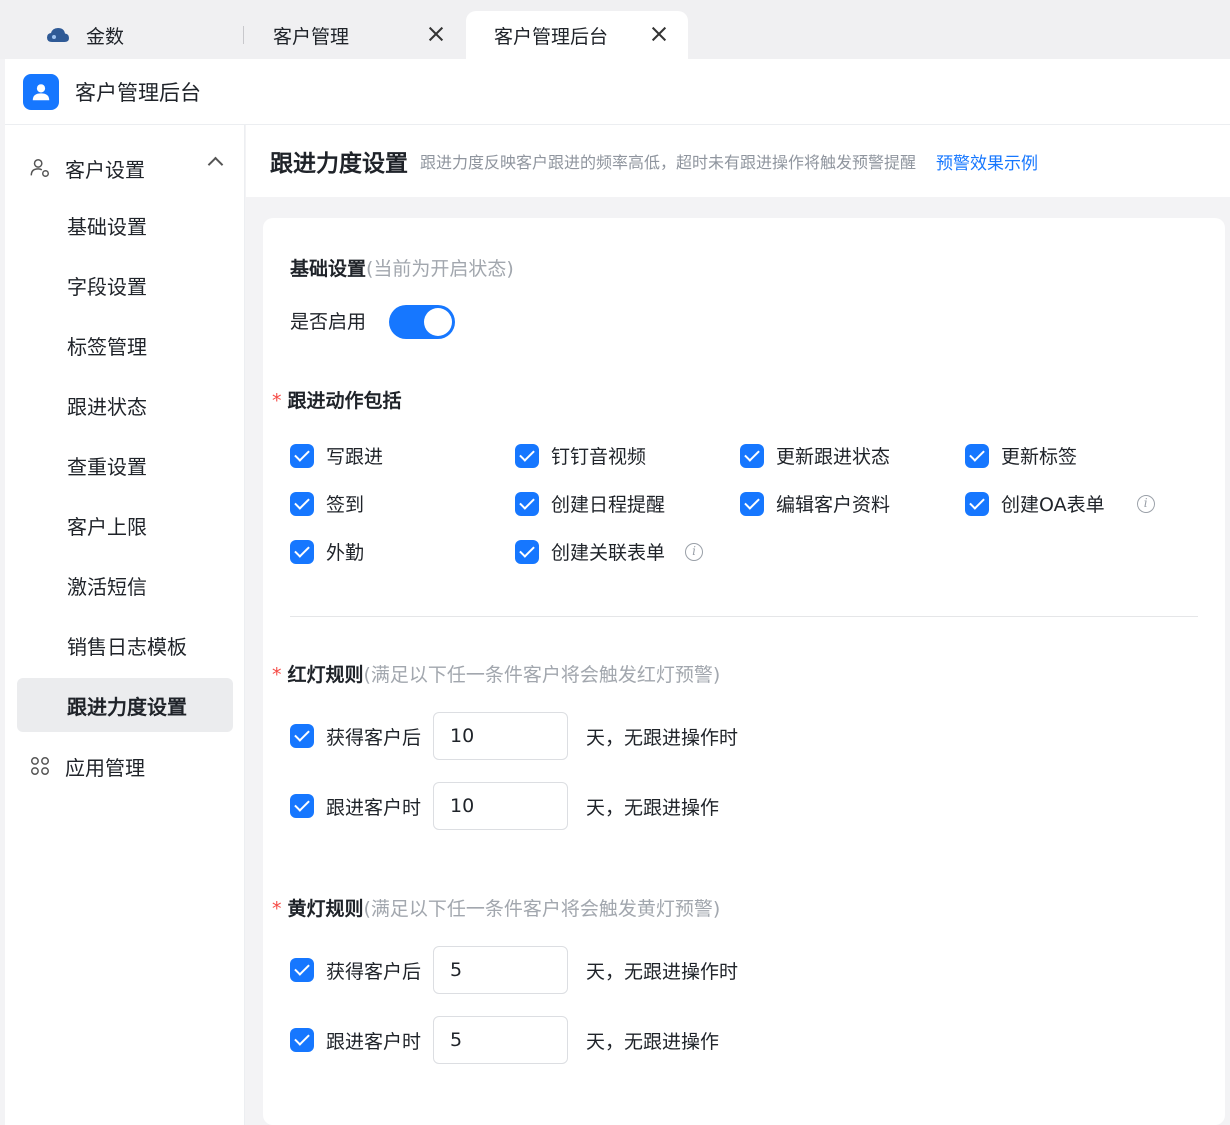 The height and width of the screenshot is (1125, 1230). I want to click on enable-switch-label: 是否启用, so click(328, 322).